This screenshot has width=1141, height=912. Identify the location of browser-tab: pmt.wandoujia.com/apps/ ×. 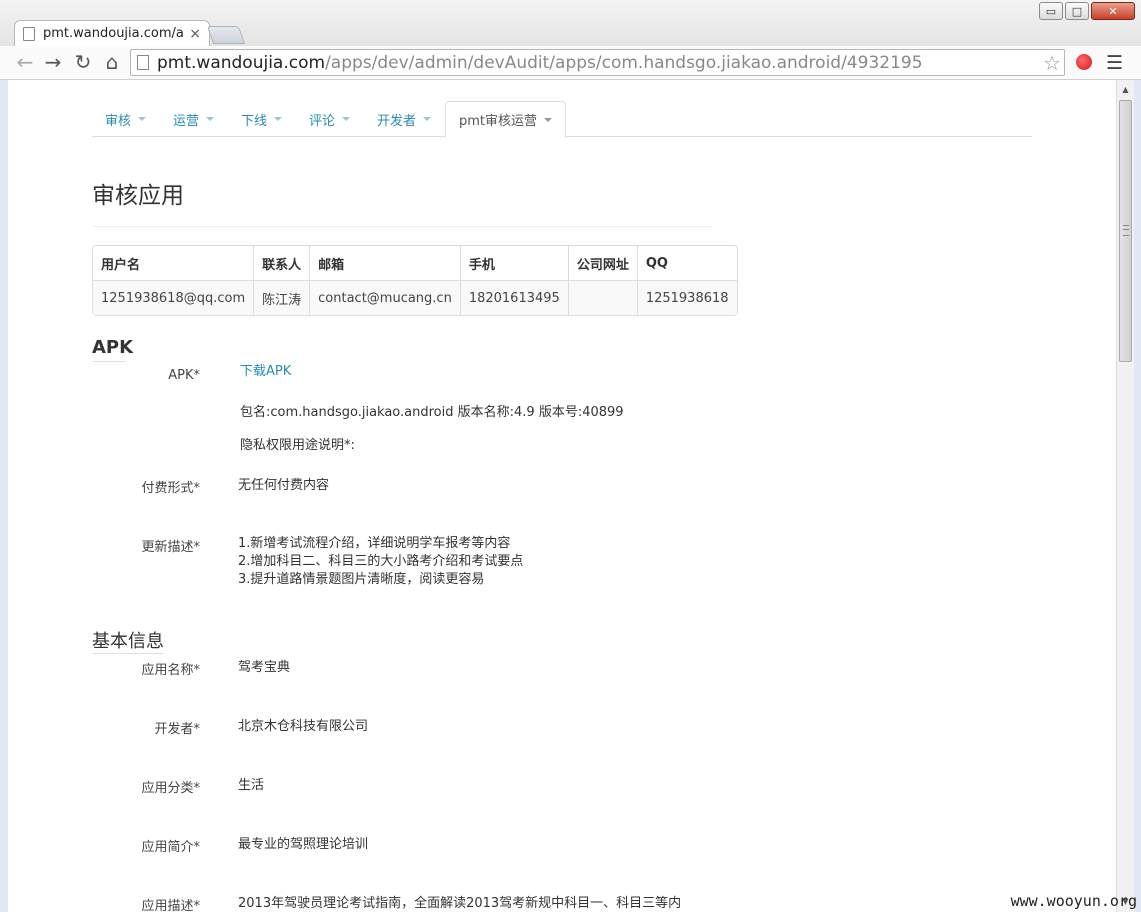
(112, 33).